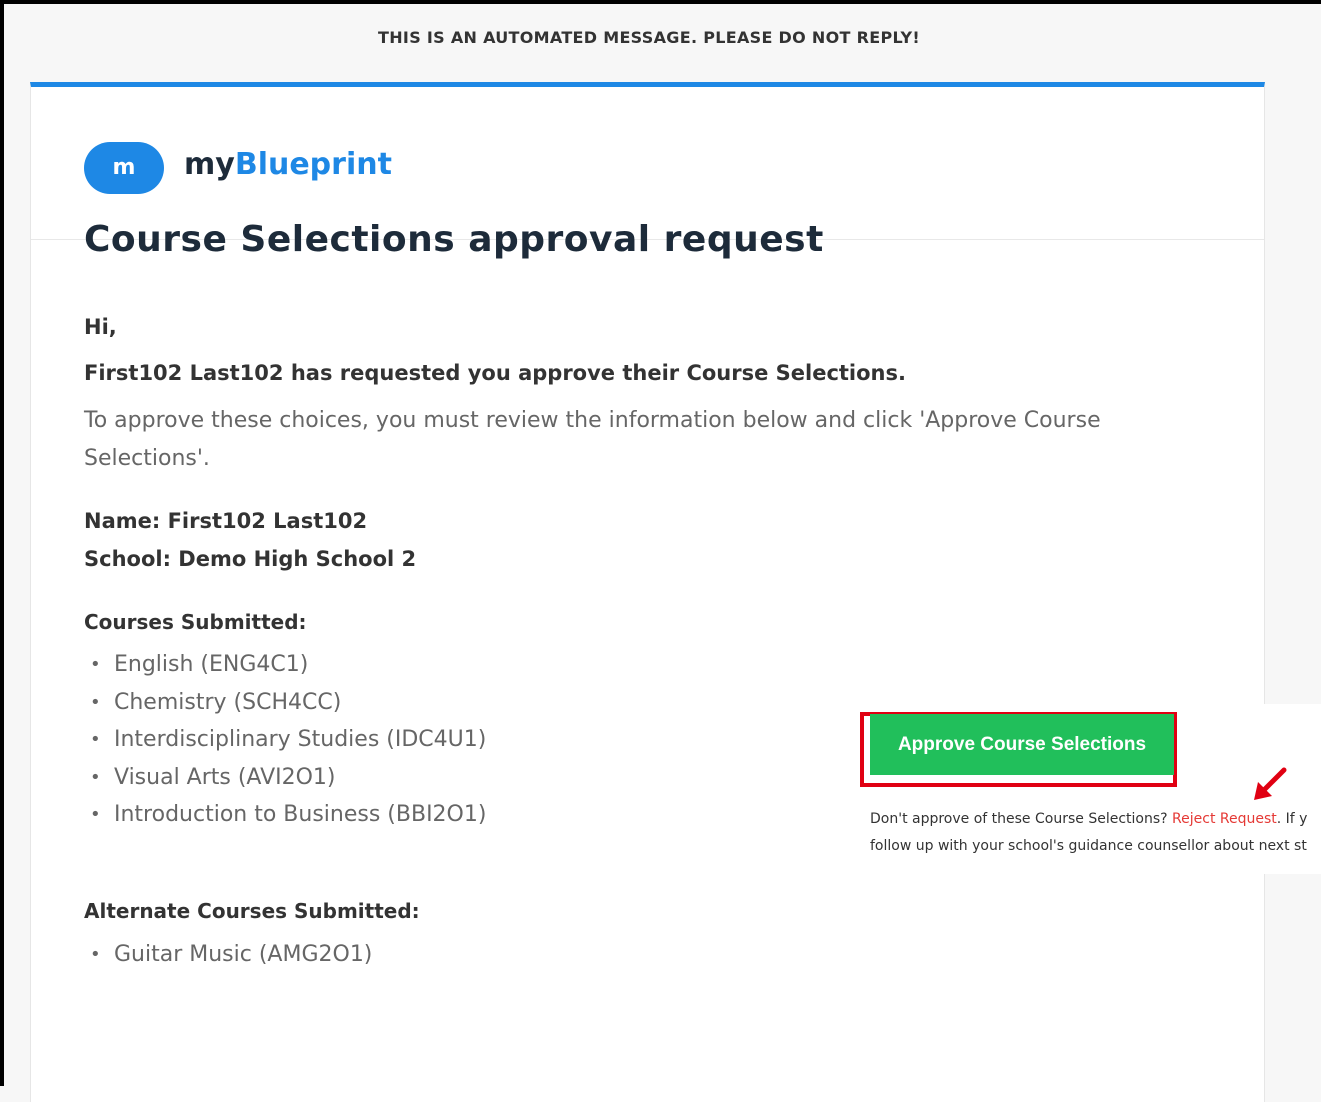 The height and width of the screenshot is (1102, 1321). Describe the element at coordinates (285, 778) in the screenshot. I see `course-item: Visual Arts (AVI2O1)` at that location.